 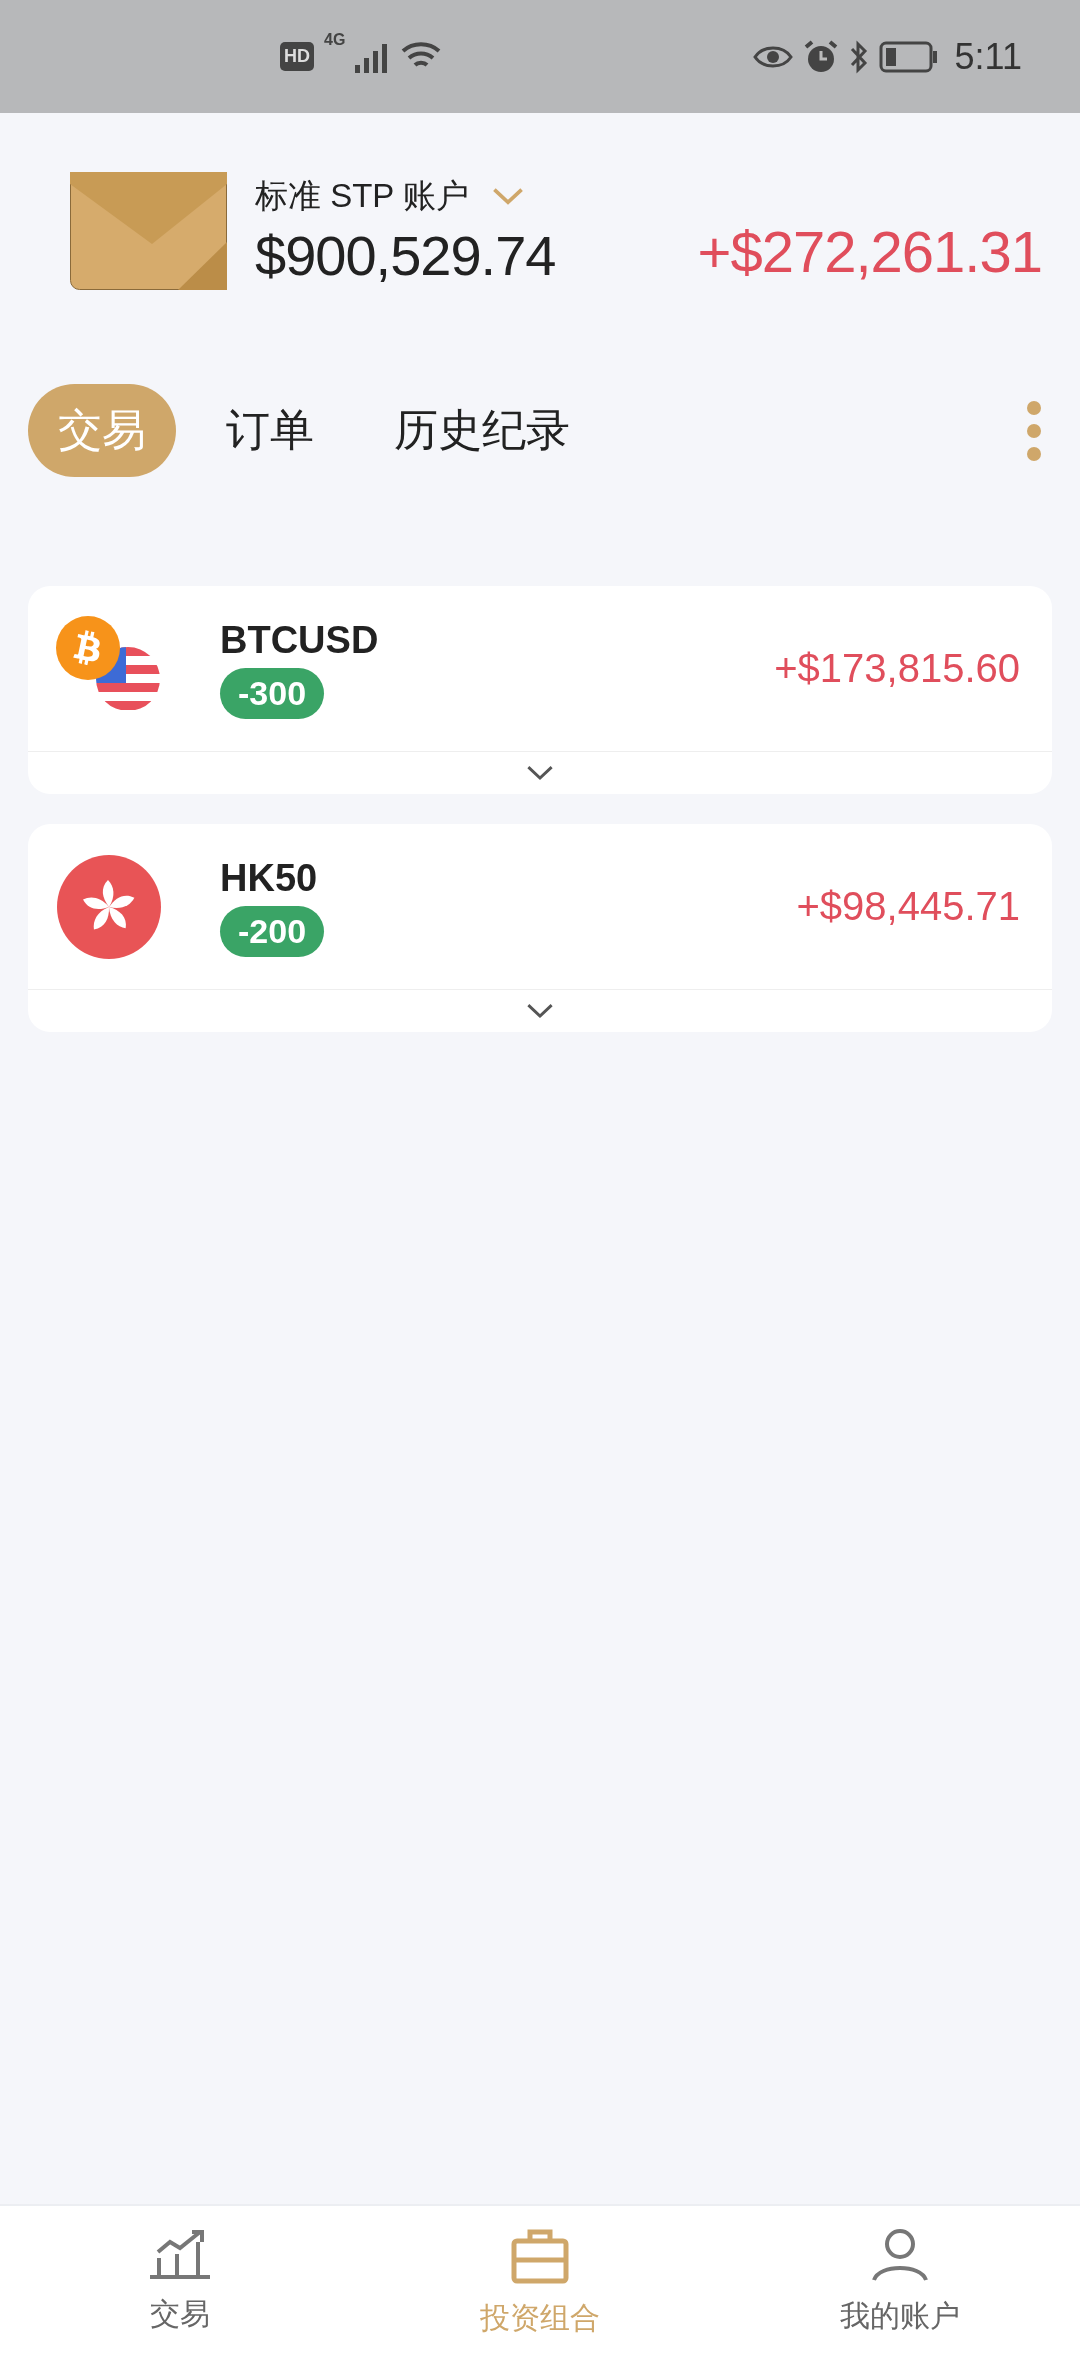 What do you see at coordinates (109, 906) in the screenshot?
I see `flower-flag-icon` at bounding box center [109, 906].